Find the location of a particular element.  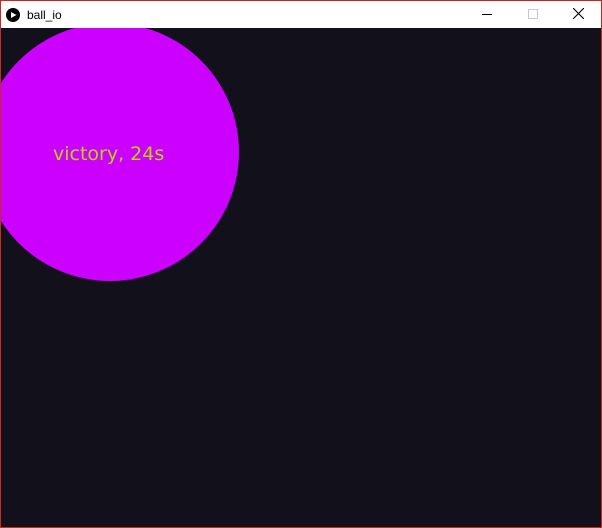

maximize-button is located at coordinates (533, 14).